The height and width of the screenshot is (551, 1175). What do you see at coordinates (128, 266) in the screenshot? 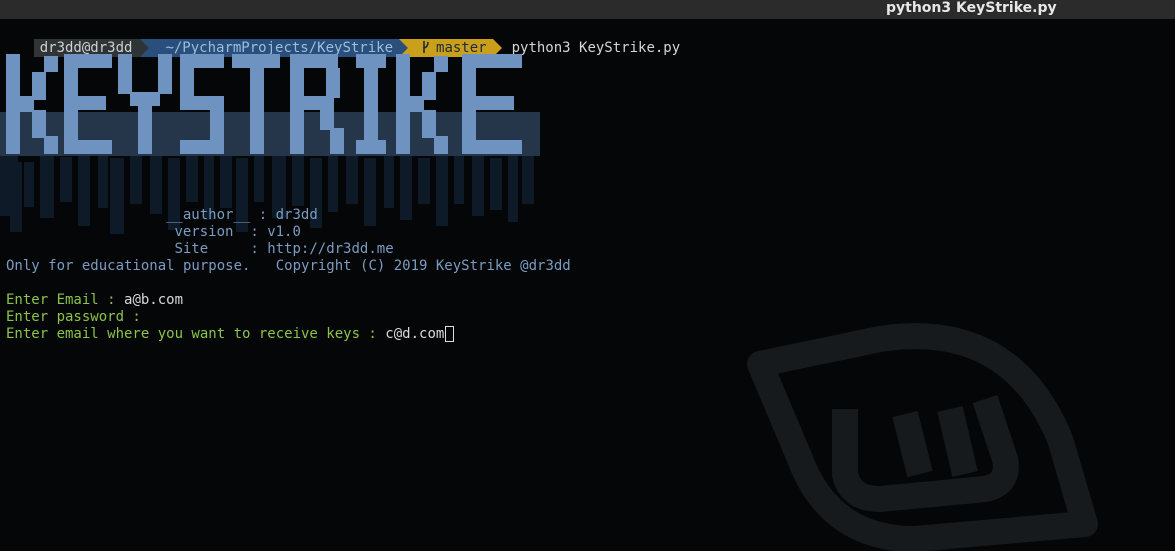
I see `disclaimer-text: Only for educational purpose.` at bounding box center [128, 266].